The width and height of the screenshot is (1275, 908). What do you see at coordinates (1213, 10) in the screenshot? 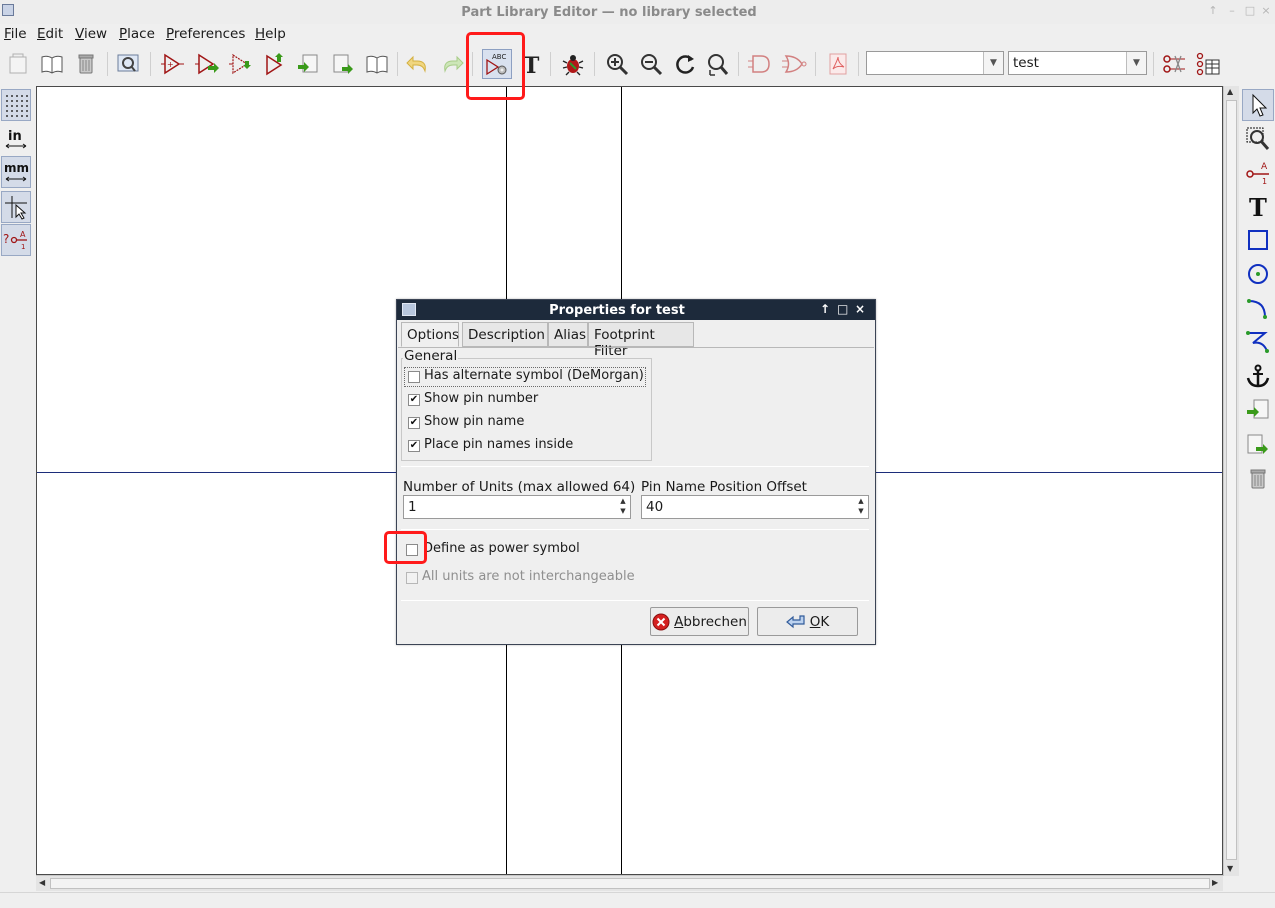
I see `keep-above-button: ↑` at bounding box center [1213, 10].